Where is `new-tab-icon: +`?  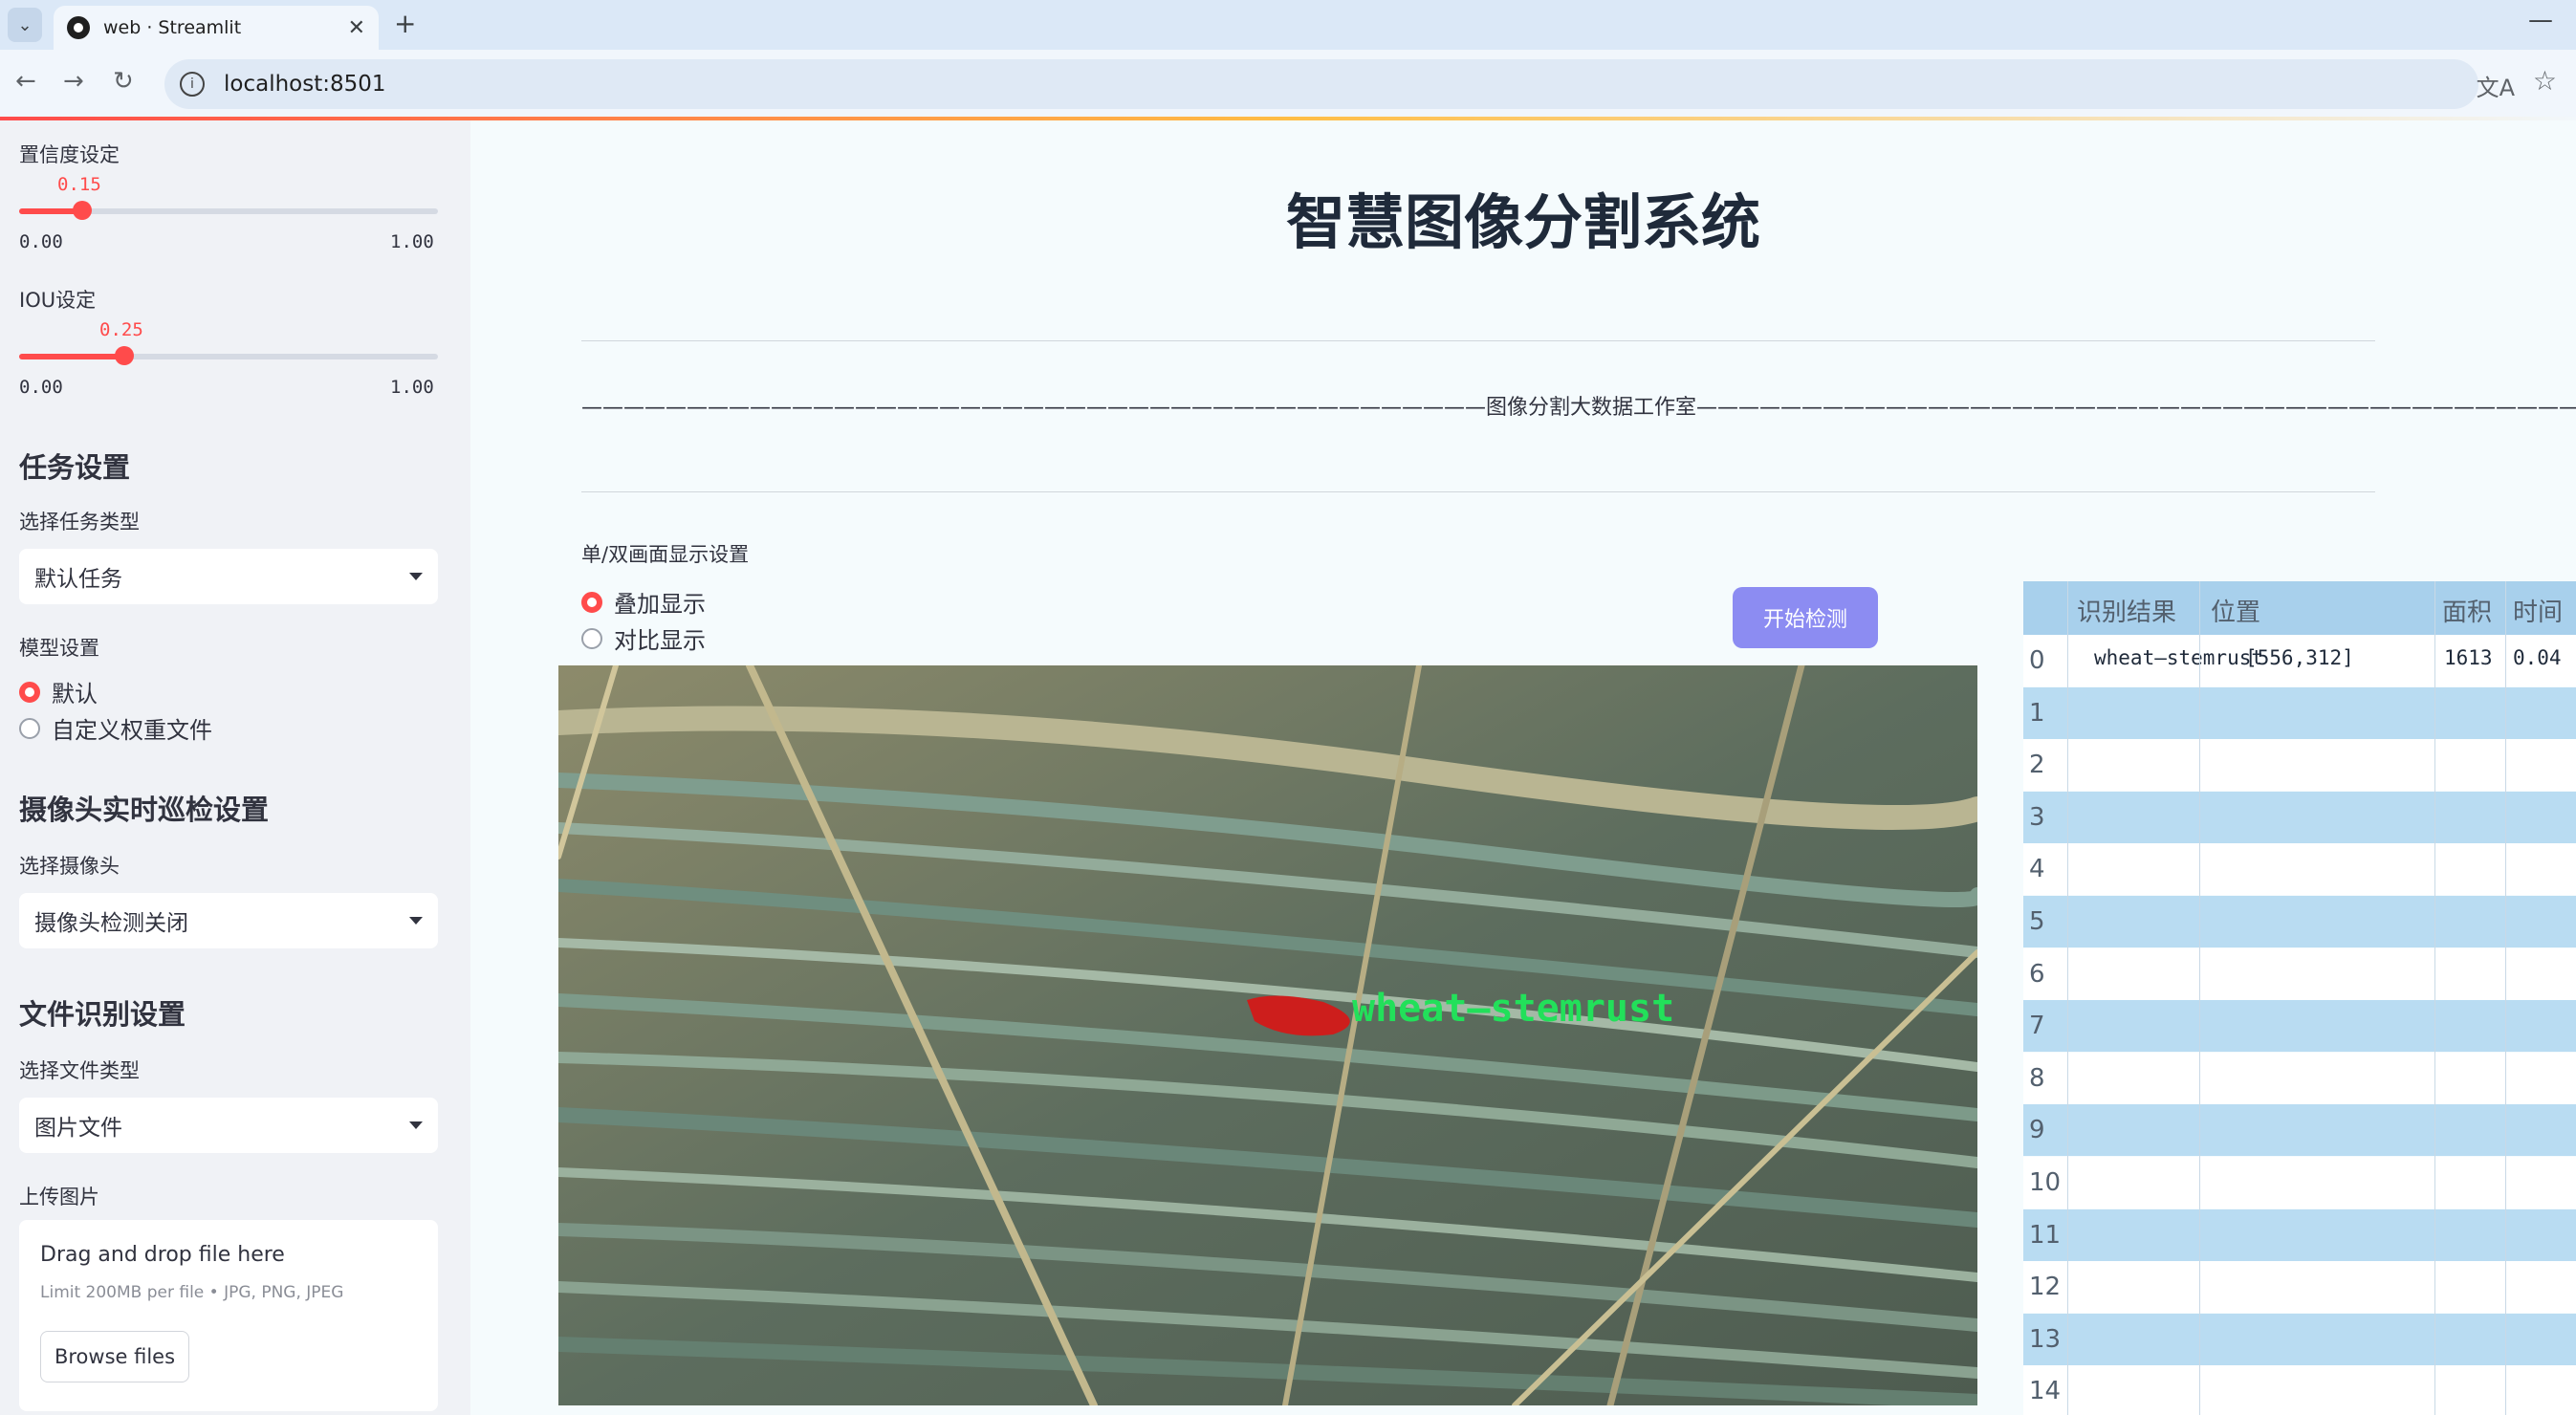 new-tab-icon: + is located at coordinates (405, 24).